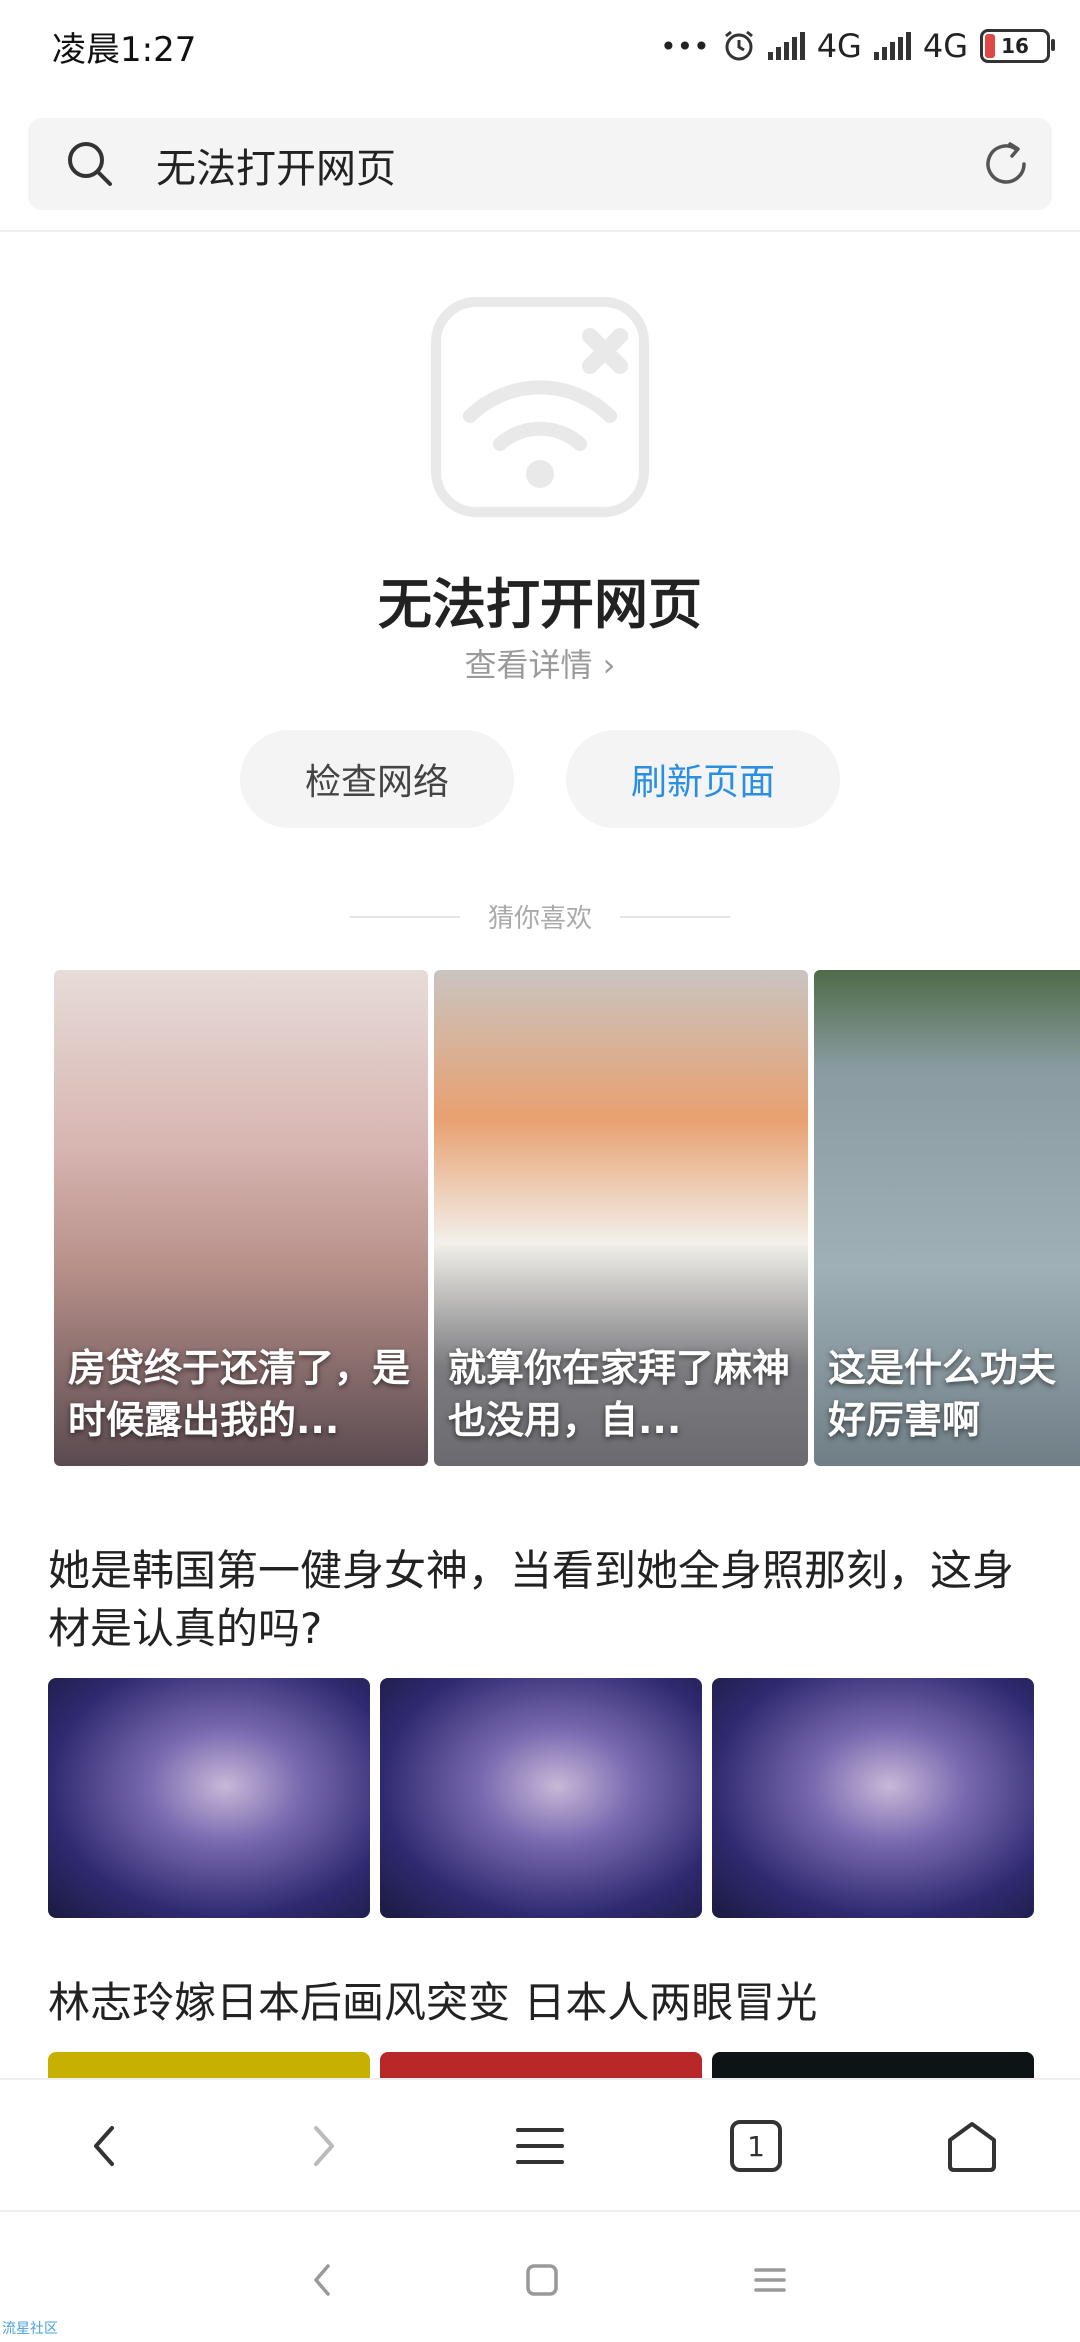  I want to click on back-button, so click(106, 2146).